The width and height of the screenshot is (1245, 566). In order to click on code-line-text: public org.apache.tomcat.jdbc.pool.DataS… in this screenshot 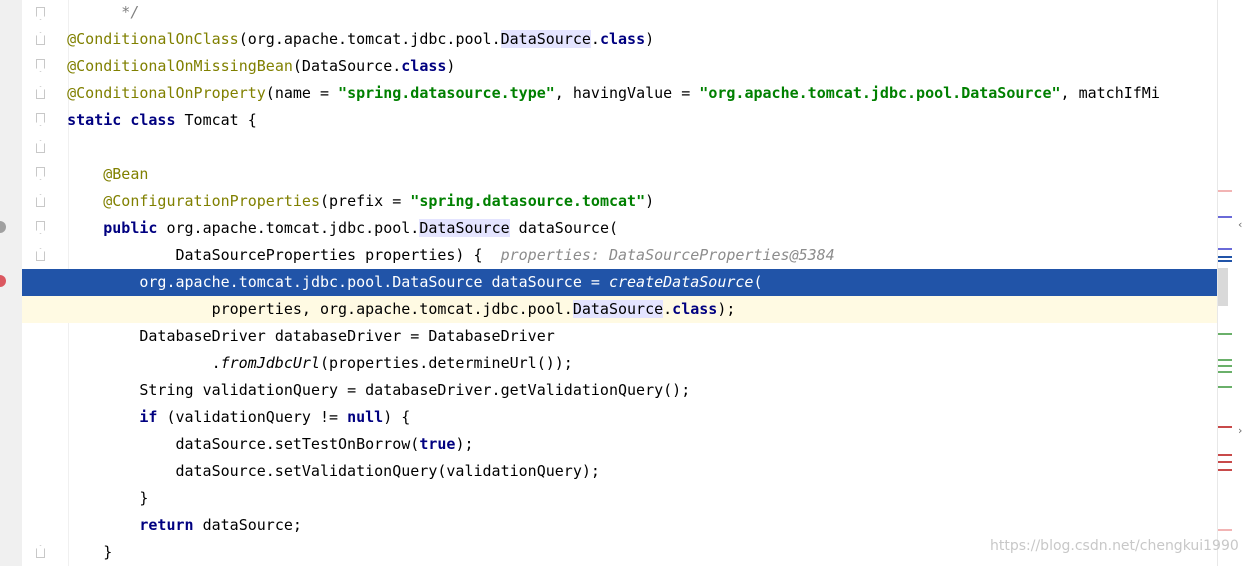, I will do `click(674, 228)`.